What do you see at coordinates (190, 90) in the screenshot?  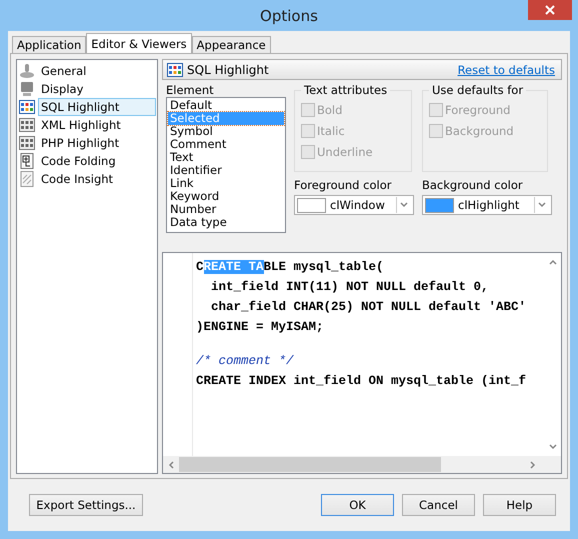 I see `field-label: Element` at bounding box center [190, 90].